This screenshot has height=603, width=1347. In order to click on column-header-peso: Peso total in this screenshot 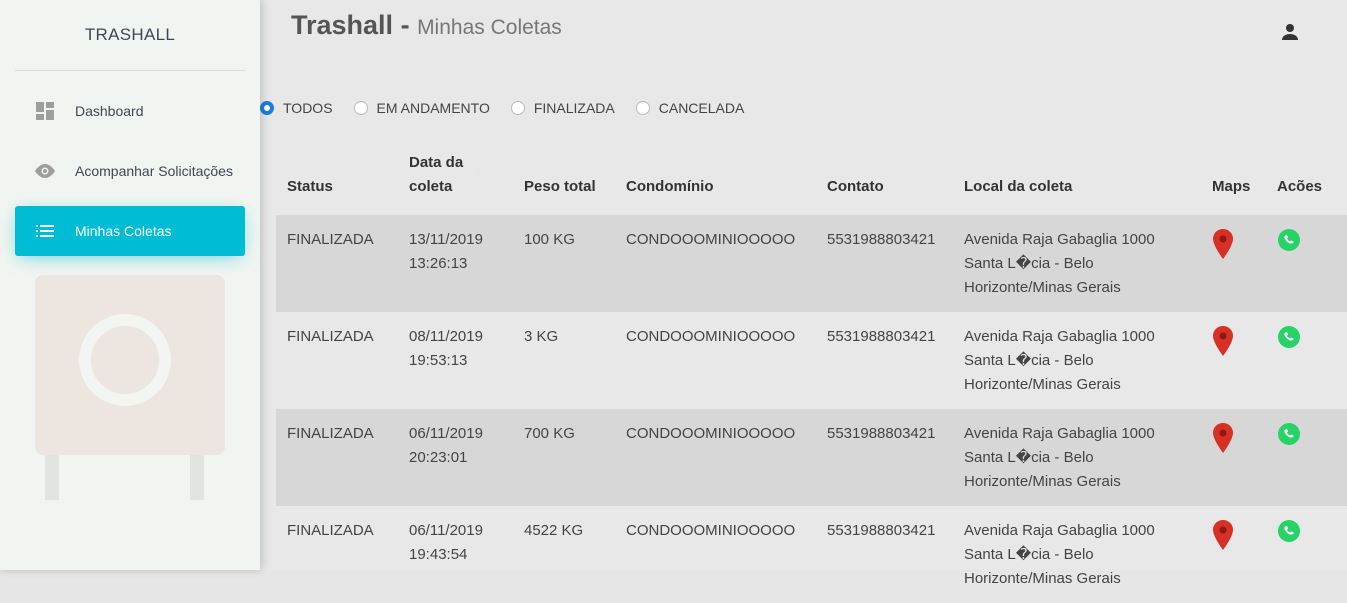, I will do `click(560, 186)`.